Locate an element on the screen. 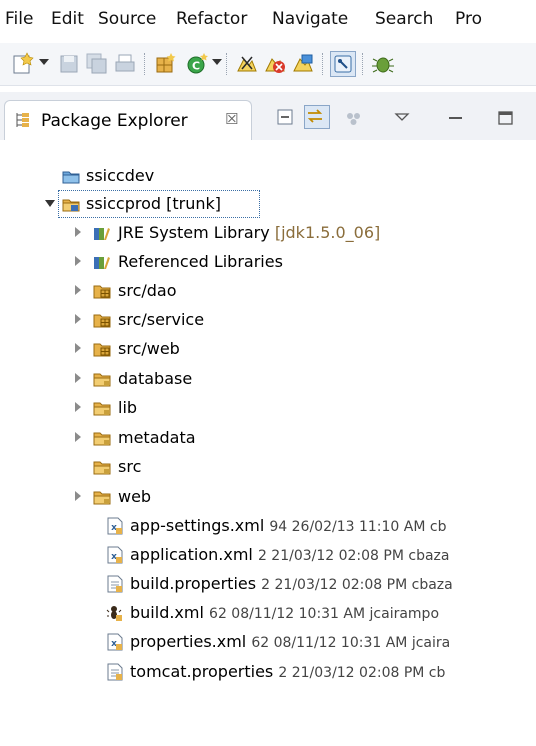  tree-item: src/web is located at coordinates (268, 349).